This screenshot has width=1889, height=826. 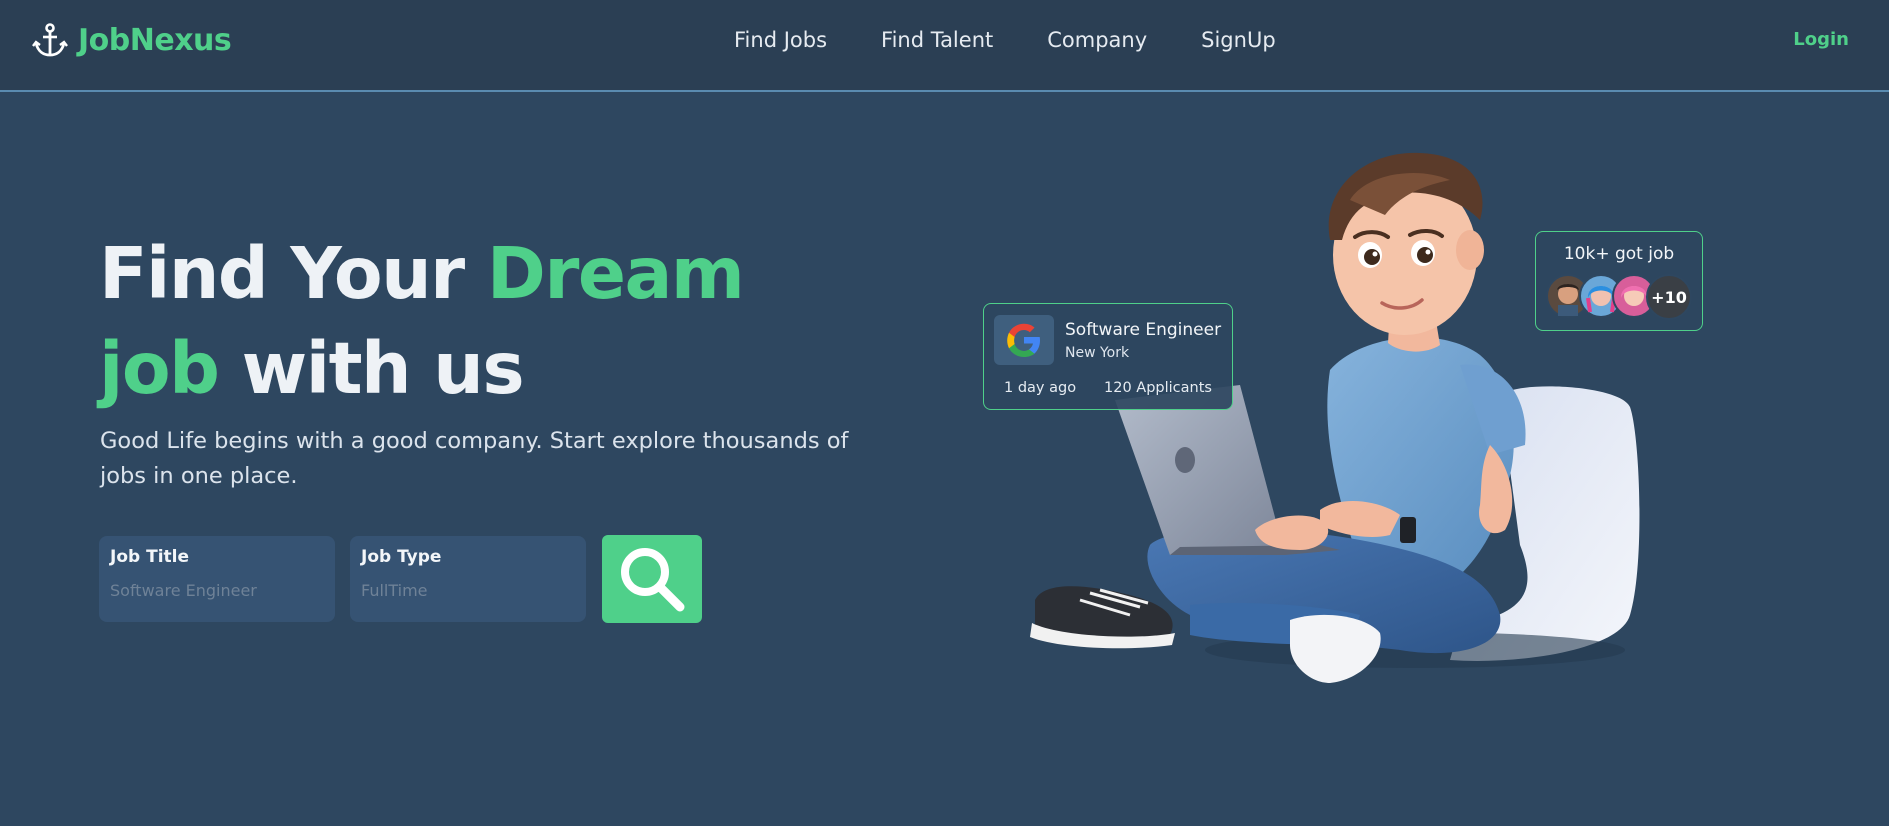 I want to click on job-card-location: New York, so click(x=1097, y=353).